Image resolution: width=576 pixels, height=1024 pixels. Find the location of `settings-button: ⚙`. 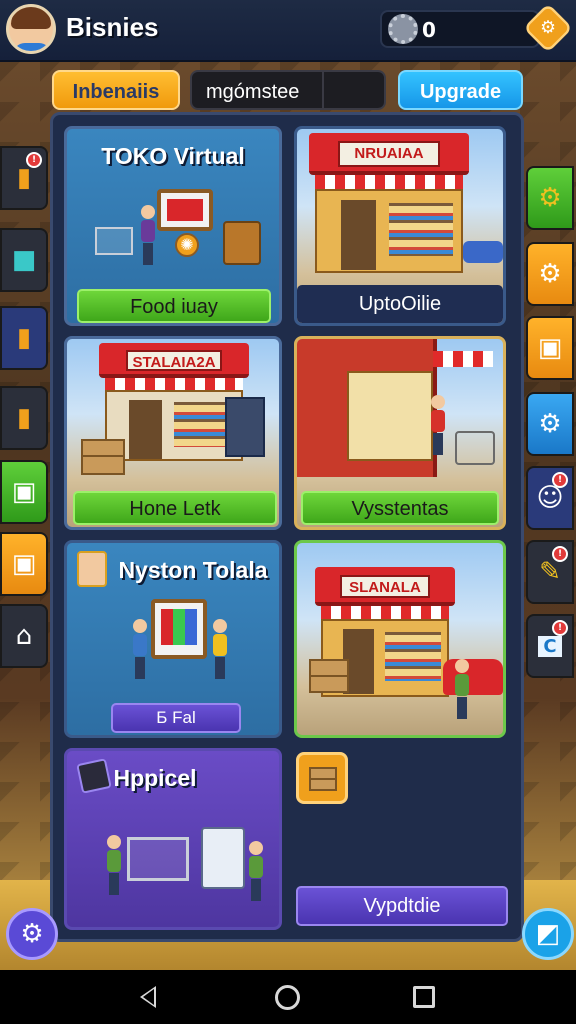

settings-button: ⚙ is located at coordinates (32, 934).